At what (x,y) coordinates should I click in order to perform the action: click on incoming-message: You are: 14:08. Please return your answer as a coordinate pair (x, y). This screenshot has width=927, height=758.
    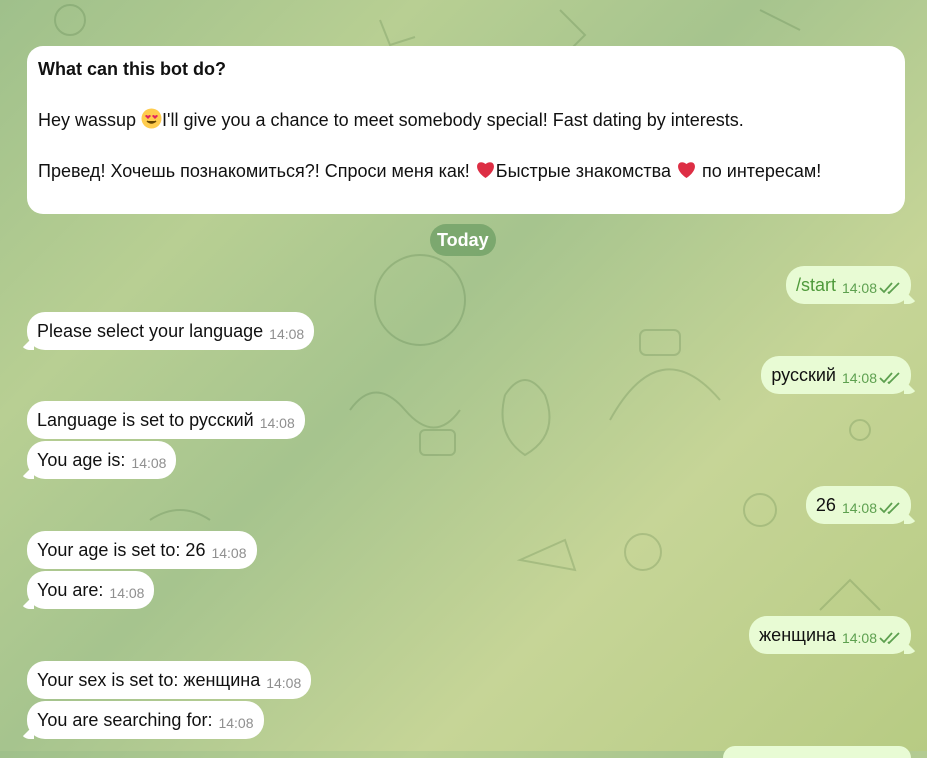
    Looking at the image, I should click on (87, 590).